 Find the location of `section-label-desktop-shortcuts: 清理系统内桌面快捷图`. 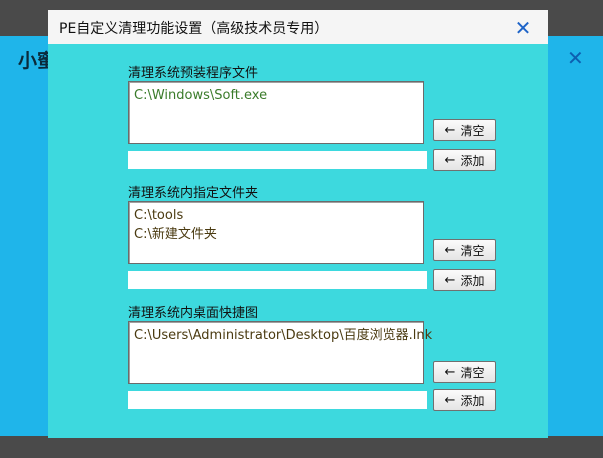

section-label-desktop-shortcuts: 清理系统内桌面快捷图 is located at coordinates (193, 313).